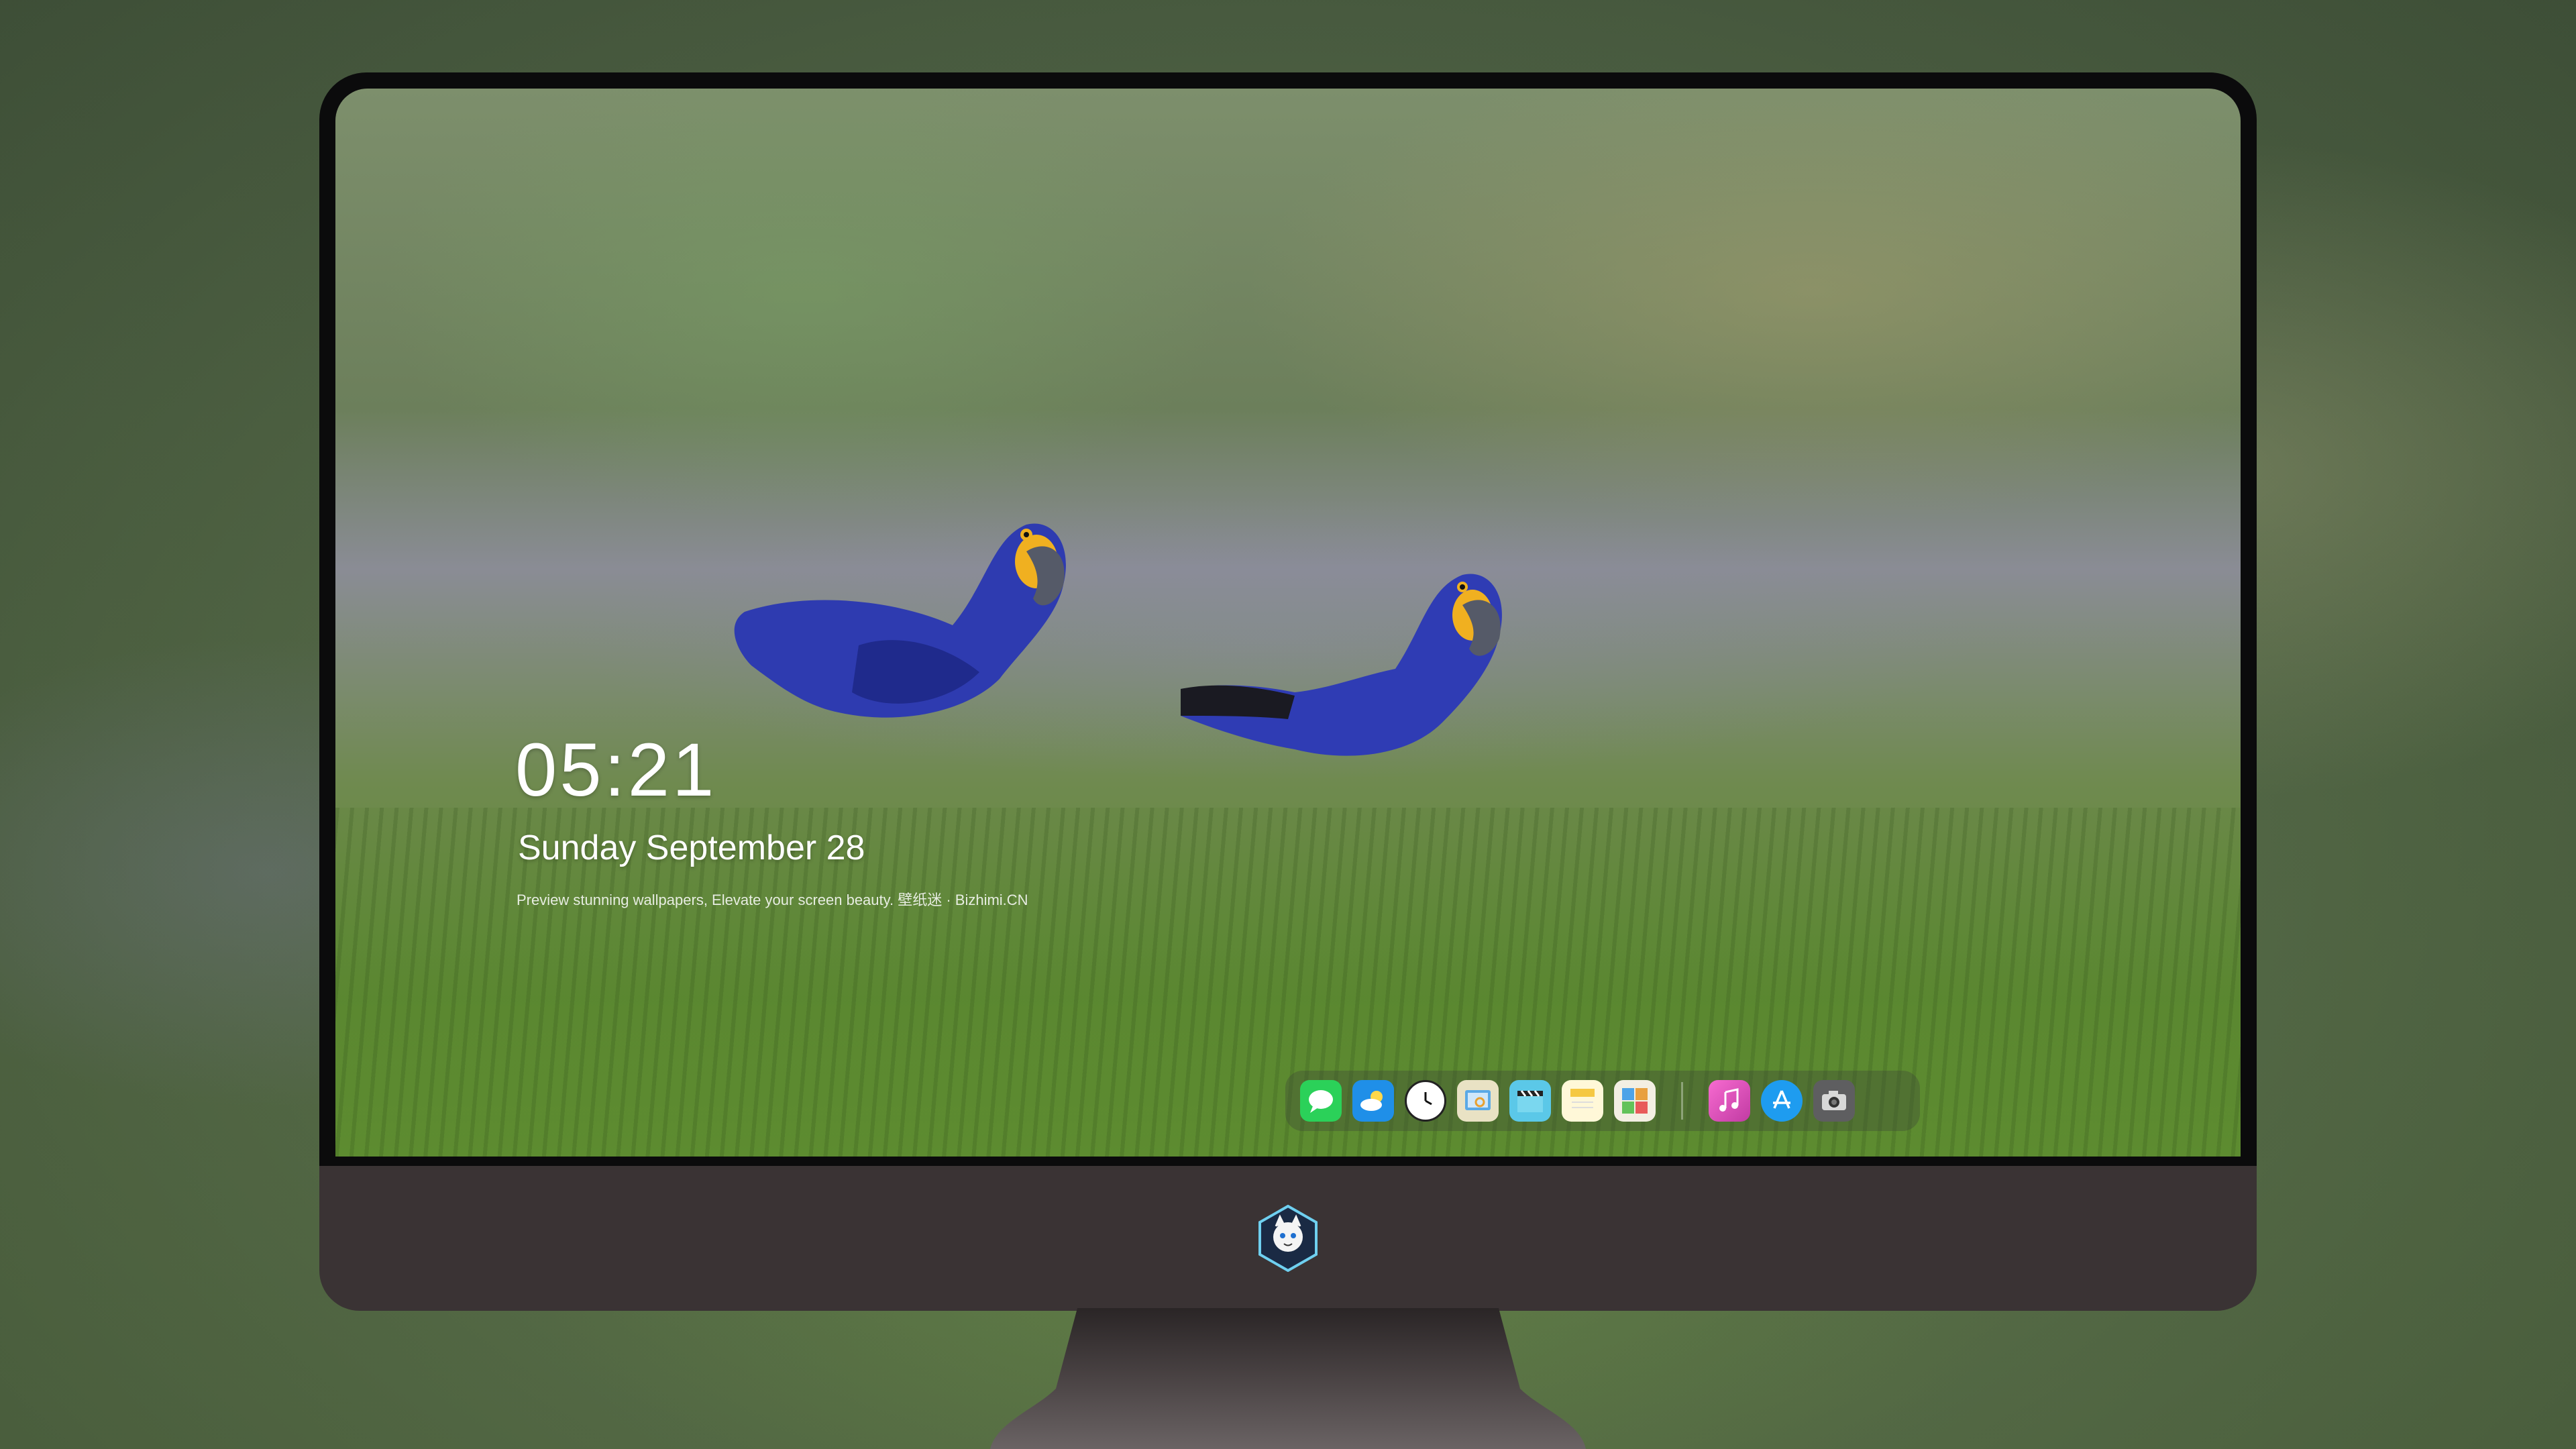  I want to click on mascot-logo, so click(1288, 1238).